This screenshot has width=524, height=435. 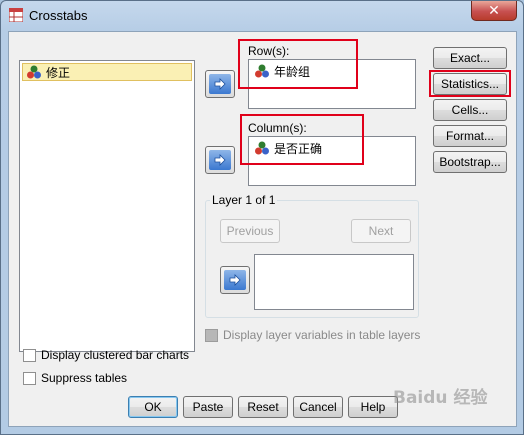 I want to click on display-layer-variables-option: Display layer variables in table layers, so click(x=312, y=335).